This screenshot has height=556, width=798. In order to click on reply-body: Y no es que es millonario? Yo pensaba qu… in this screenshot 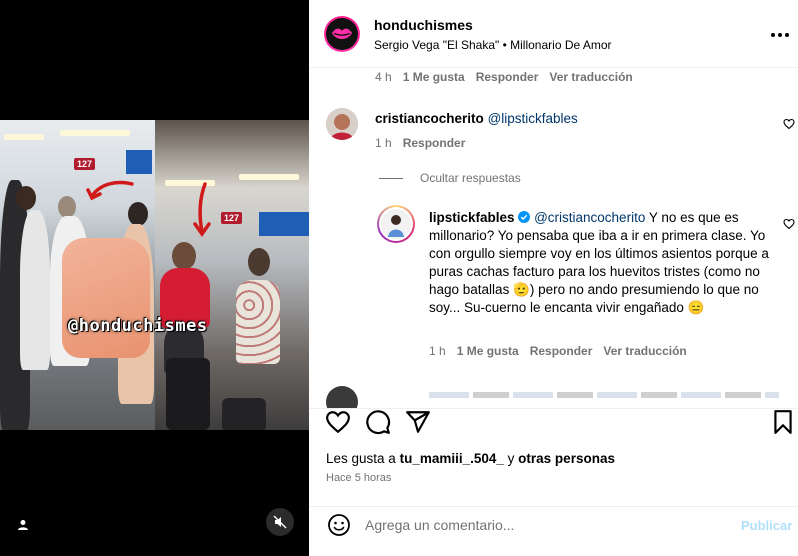, I will do `click(599, 262)`.